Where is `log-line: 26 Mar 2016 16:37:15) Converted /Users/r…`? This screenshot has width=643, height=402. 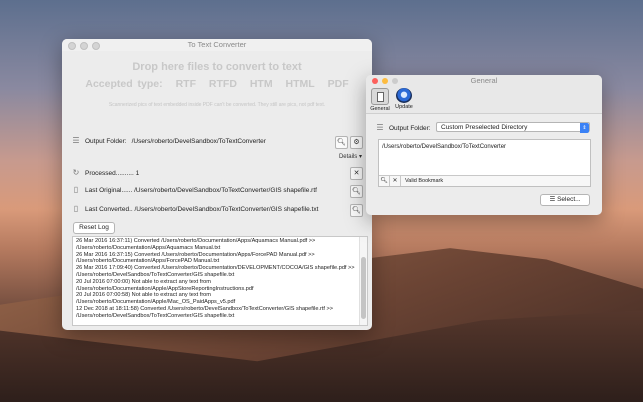 log-line: 26 Mar 2016 16:37:15) Converted /Users/r… is located at coordinates (195, 258).